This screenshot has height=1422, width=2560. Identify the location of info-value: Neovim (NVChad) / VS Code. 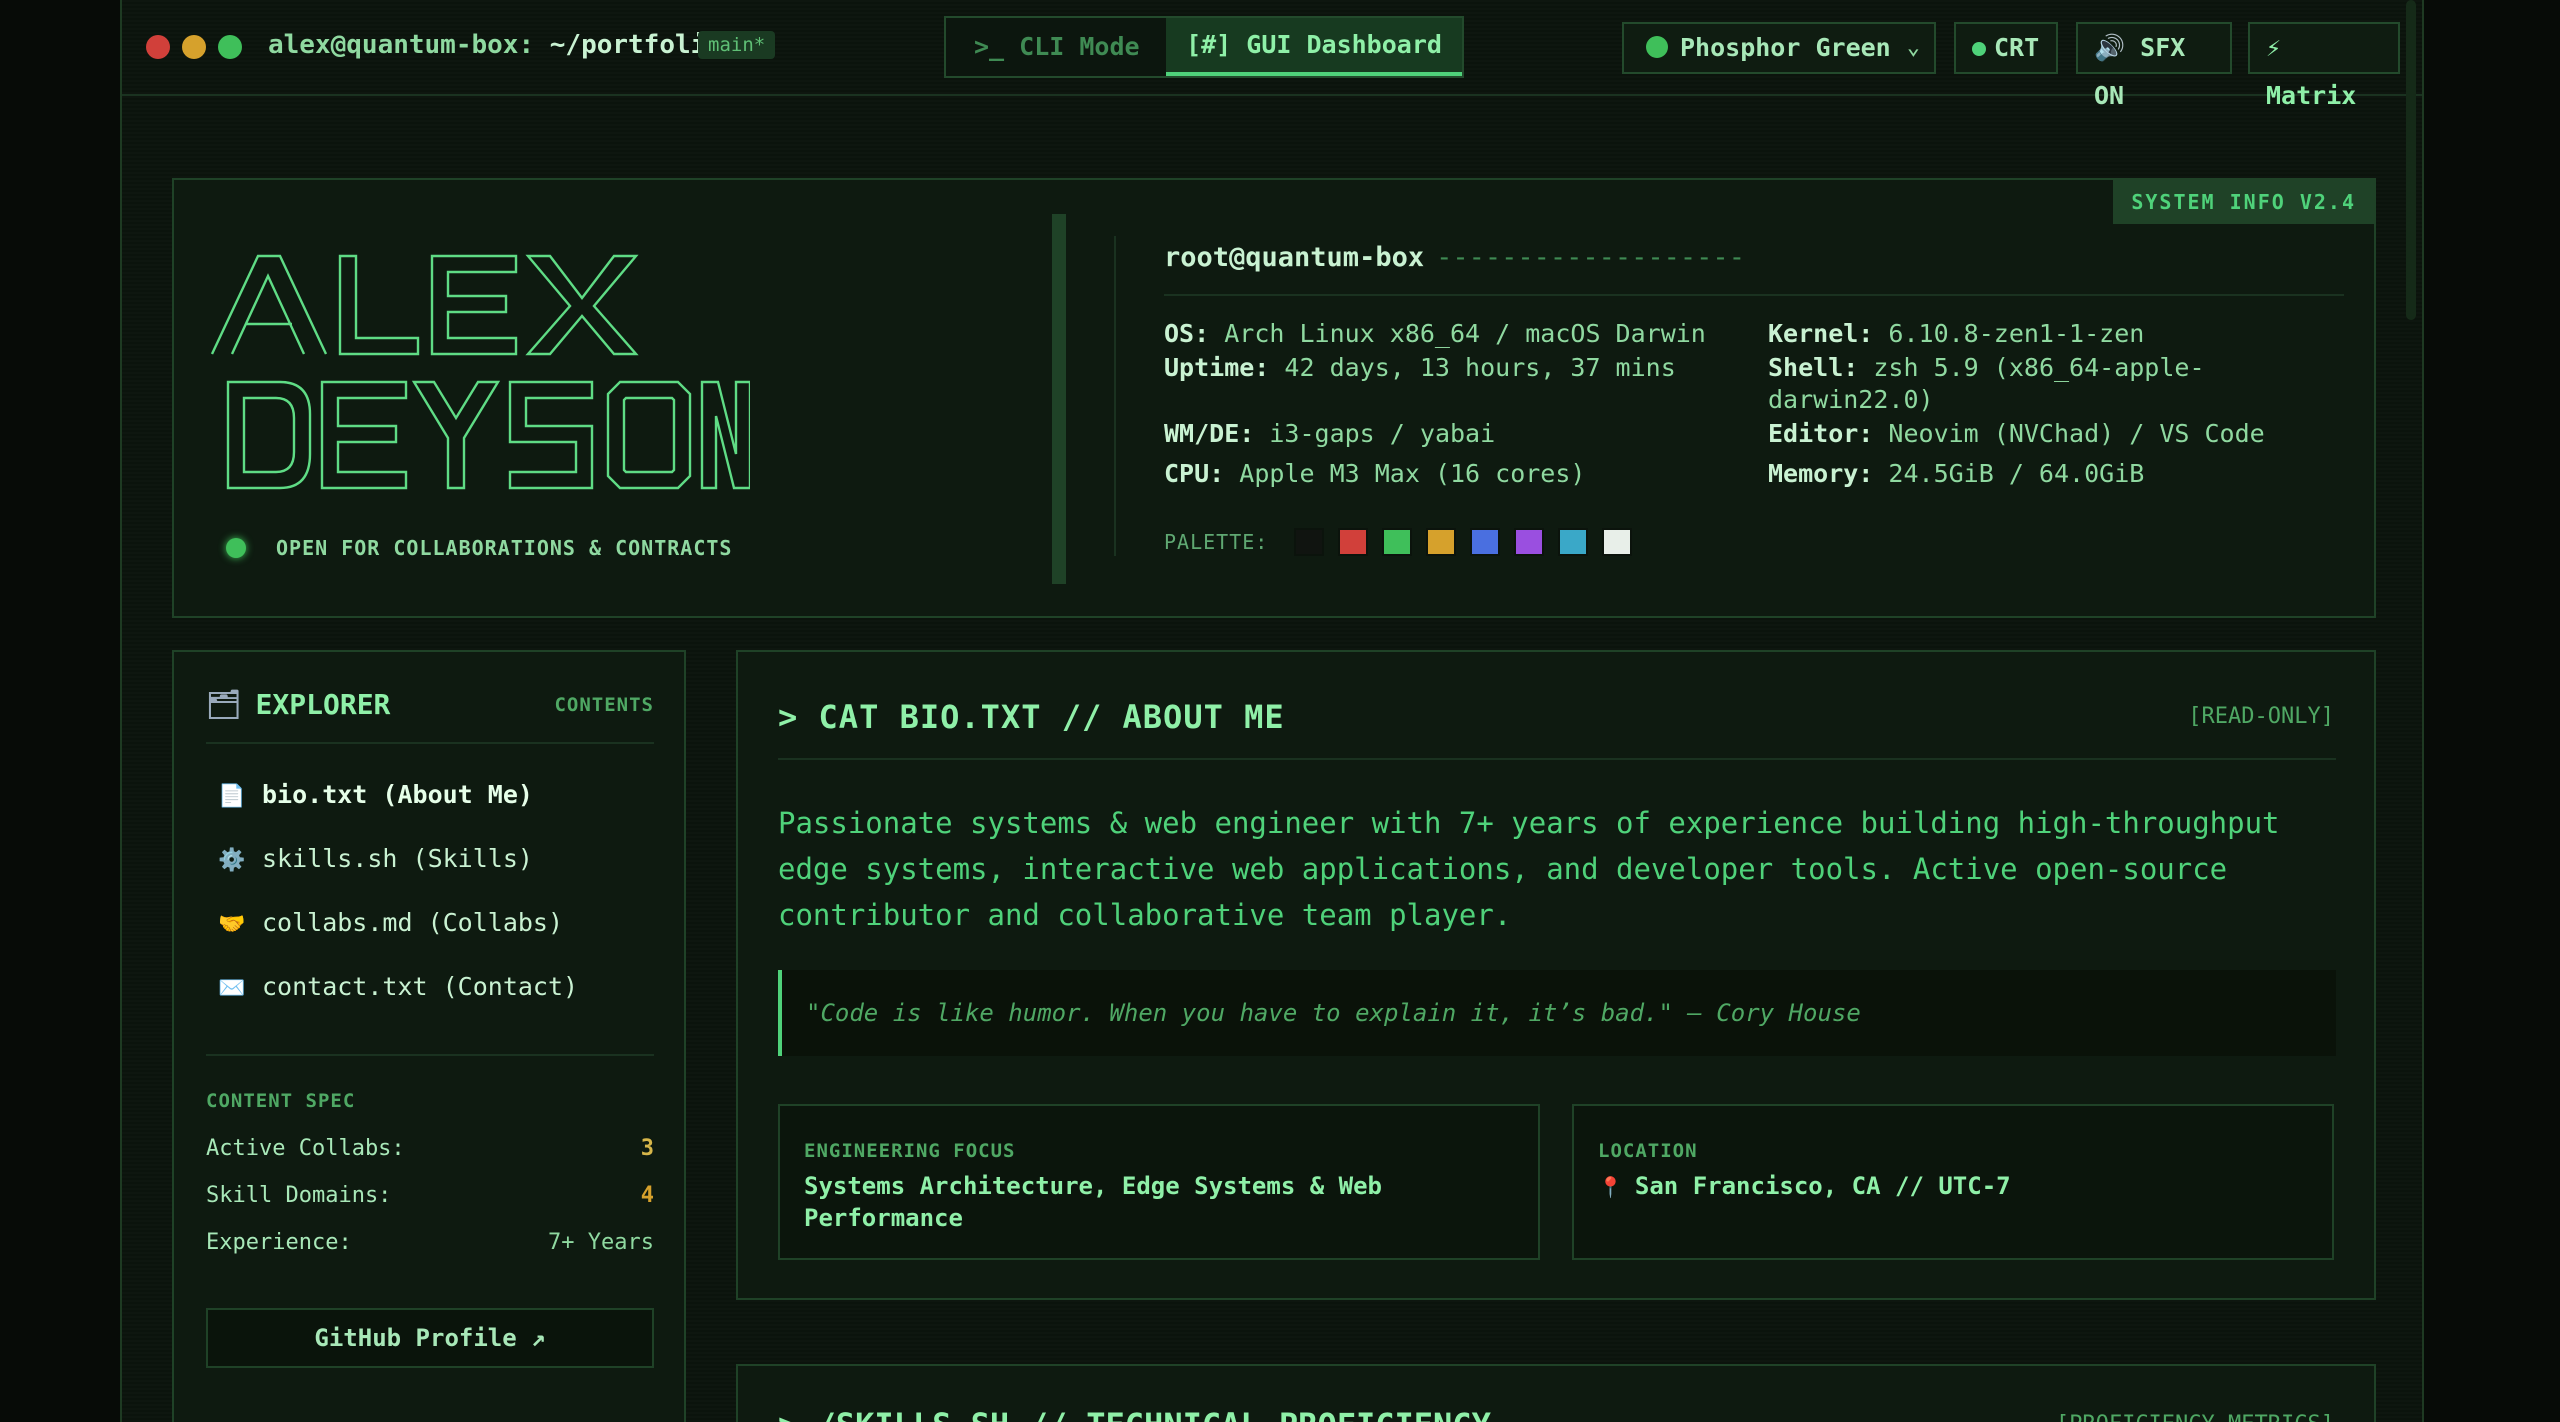
(2076, 433).